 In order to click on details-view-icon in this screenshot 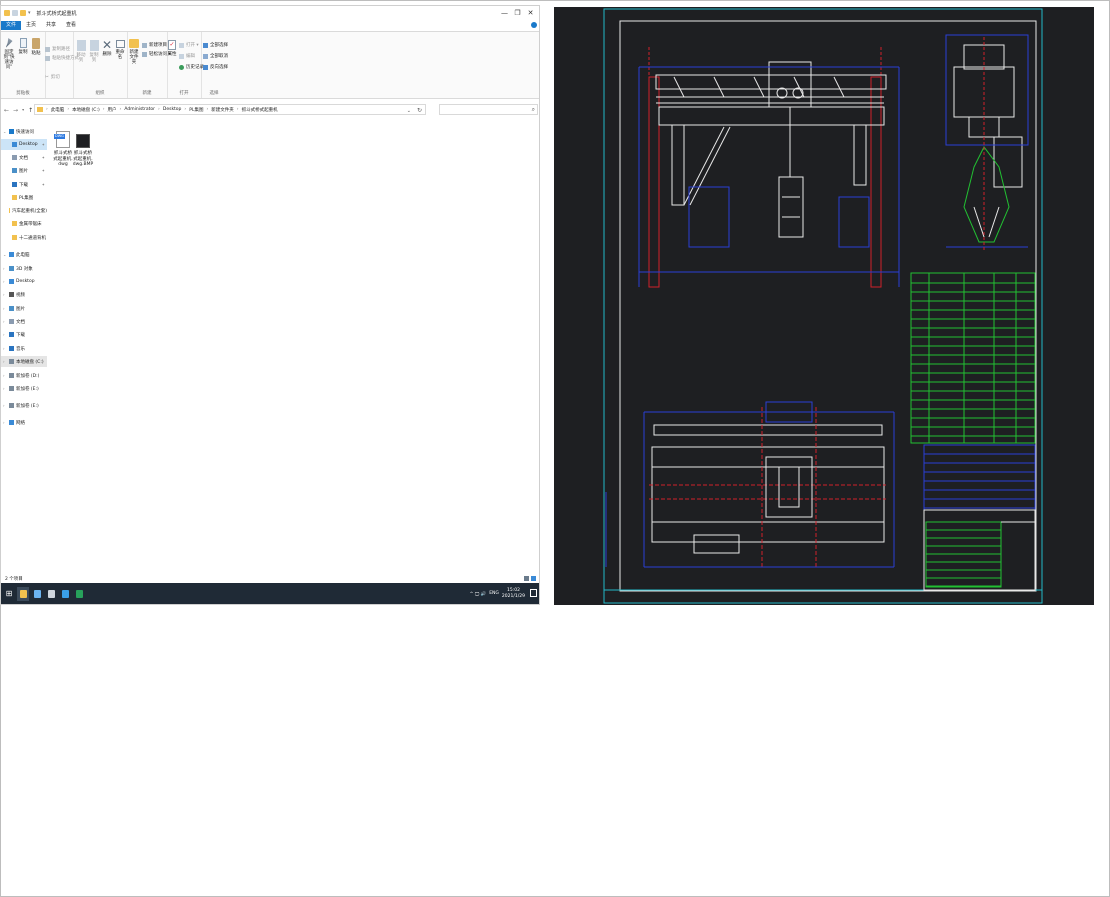, I will do `click(526, 578)`.